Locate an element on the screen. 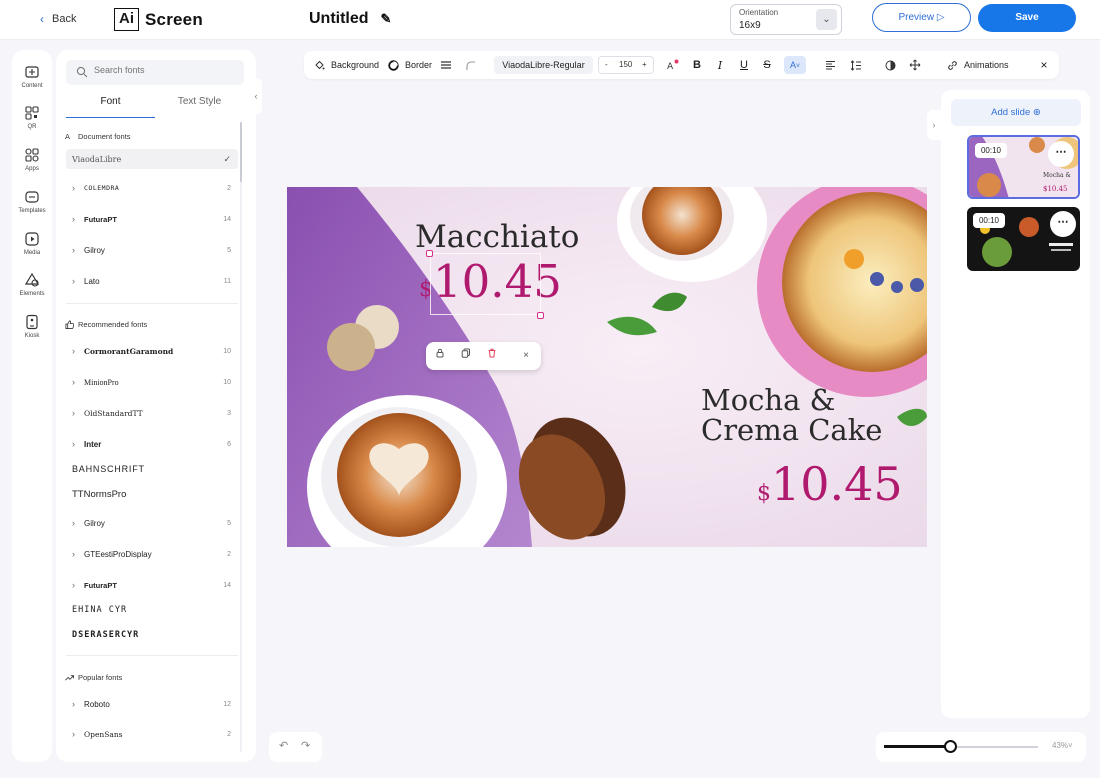 Image resolution: width=1100 pixels, height=778 pixels. font-item: BAHNSCHRIFT is located at coordinates (152, 469).